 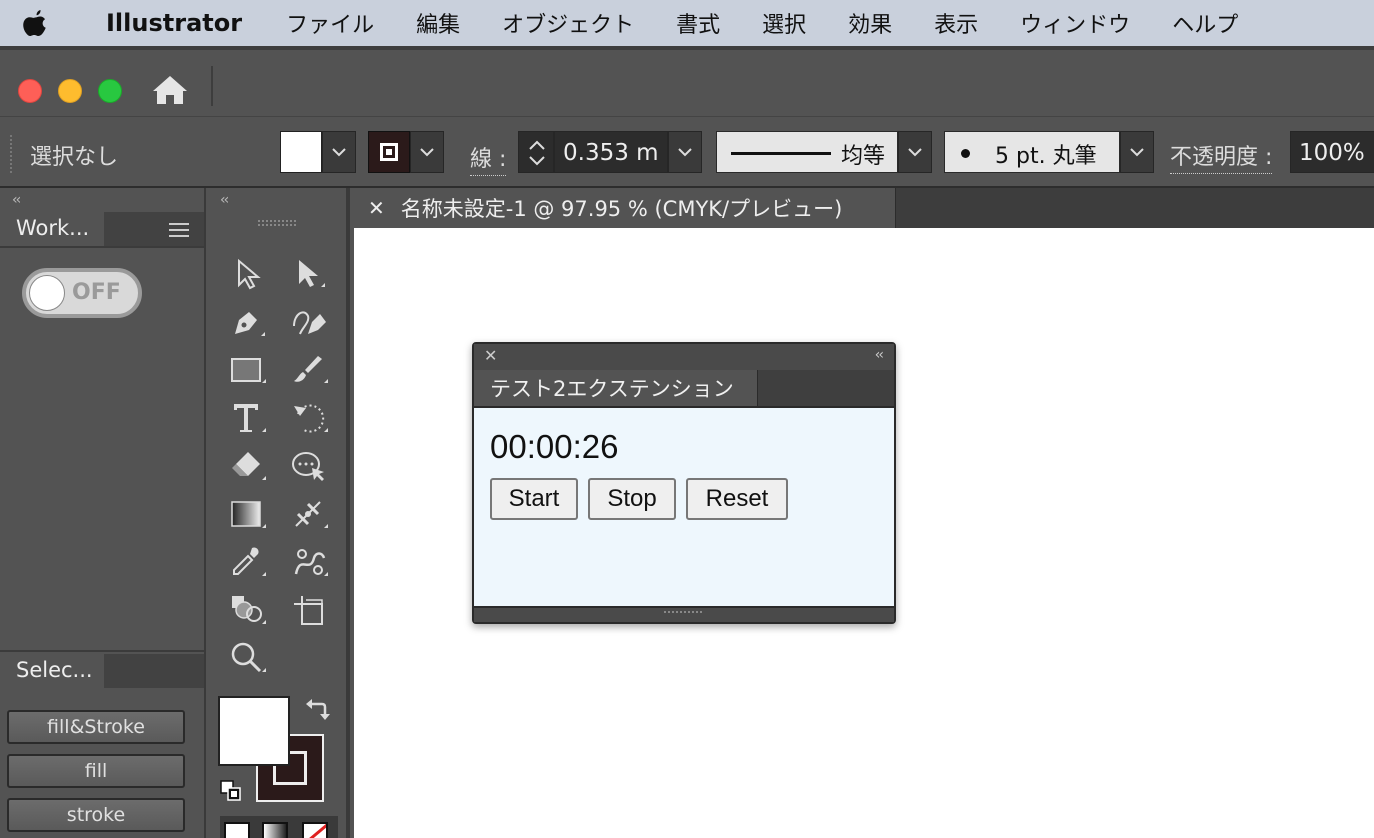 I want to click on tab-extension: テスト2エクステンション, so click(x=616, y=388).